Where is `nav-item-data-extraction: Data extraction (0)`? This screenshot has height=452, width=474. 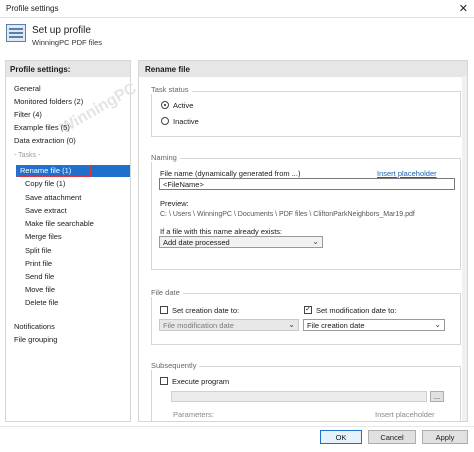
nav-item-data-extraction: Data extraction (0) is located at coordinates (45, 140).